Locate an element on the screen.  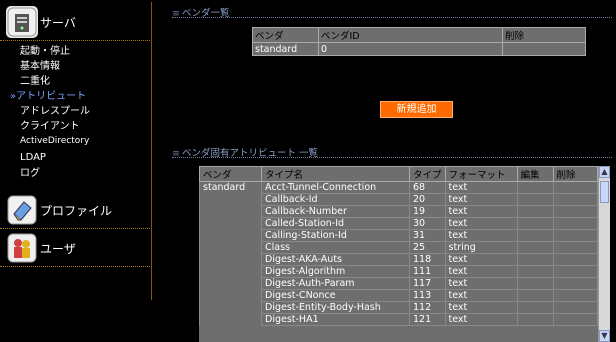
table-row: standard Acct-Tunnel-Connection 68 text is located at coordinates (399, 187).